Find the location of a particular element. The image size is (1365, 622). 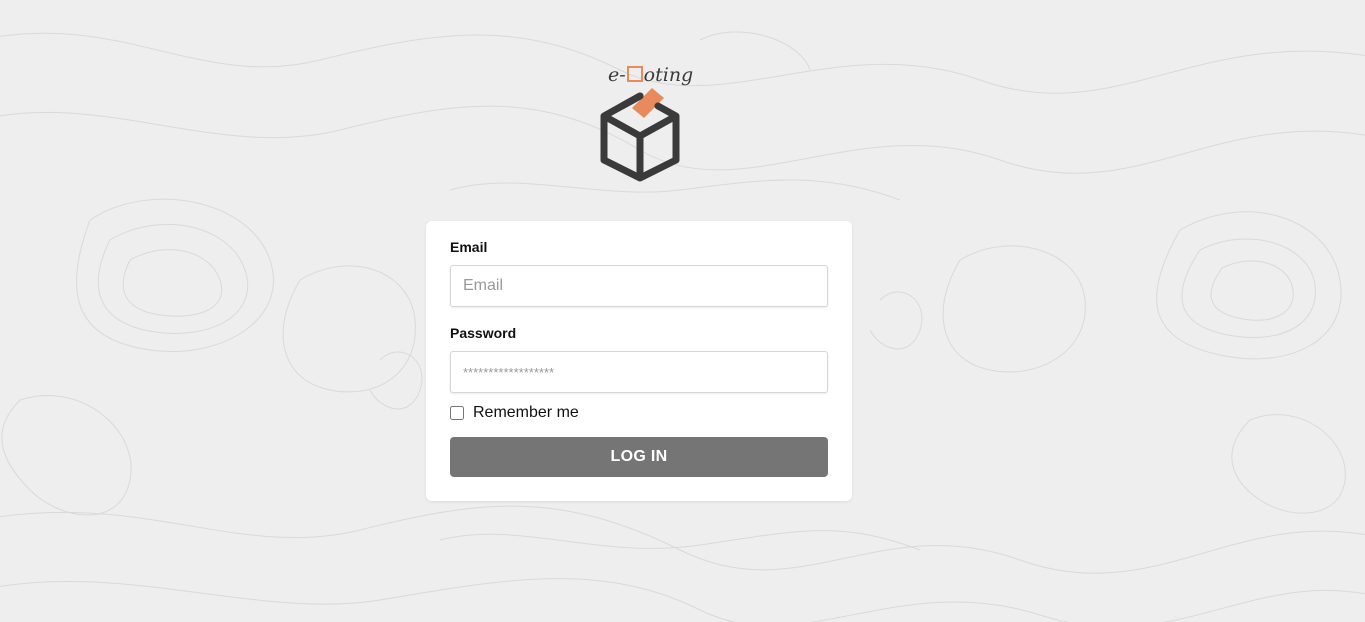

remember-me-row: Remember me is located at coordinates (514, 413).